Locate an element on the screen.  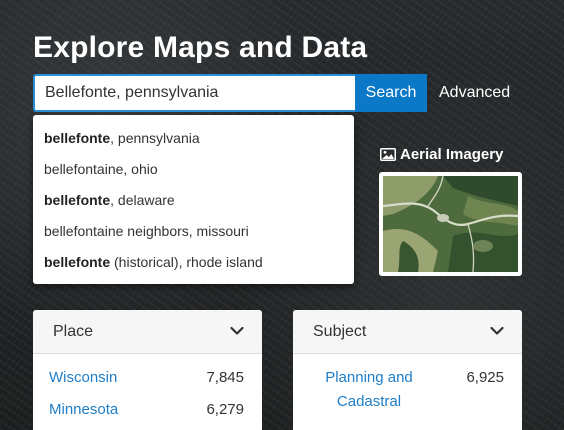
facet-count: 6,279 is located at coordinates (225, 409).